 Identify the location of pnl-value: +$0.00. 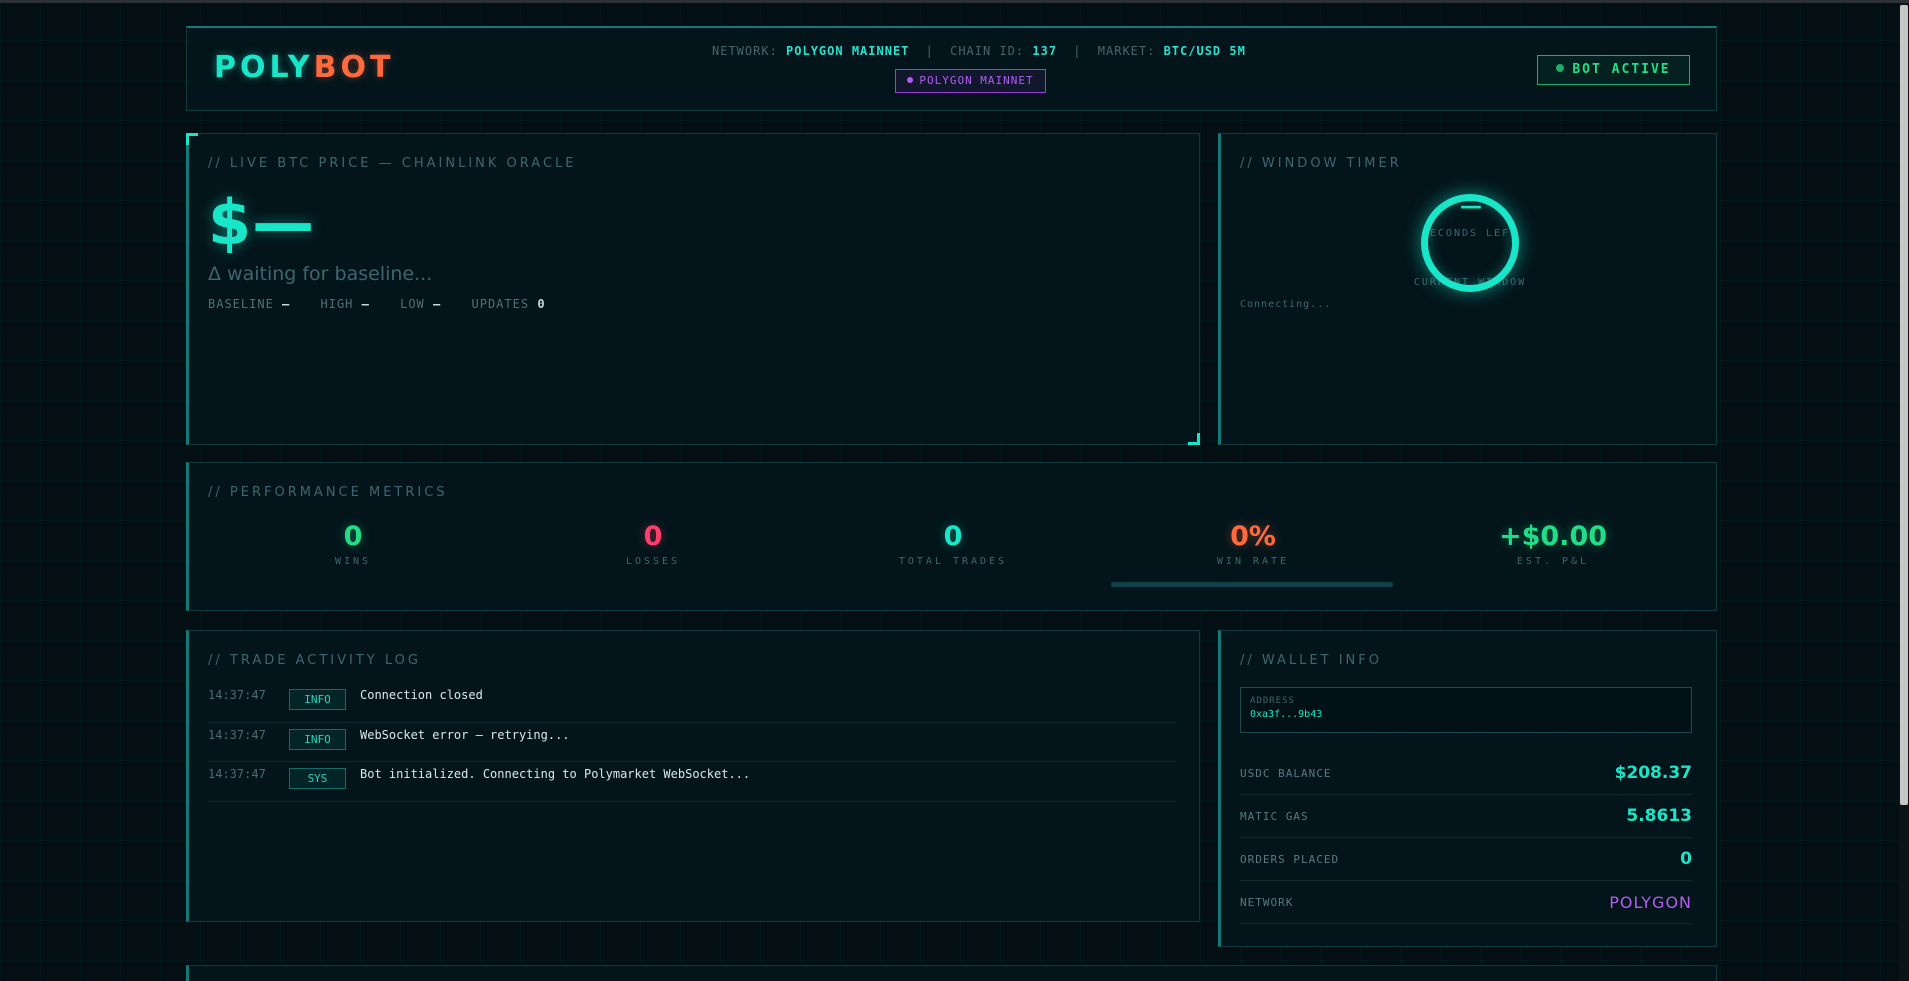
(1553, 536).